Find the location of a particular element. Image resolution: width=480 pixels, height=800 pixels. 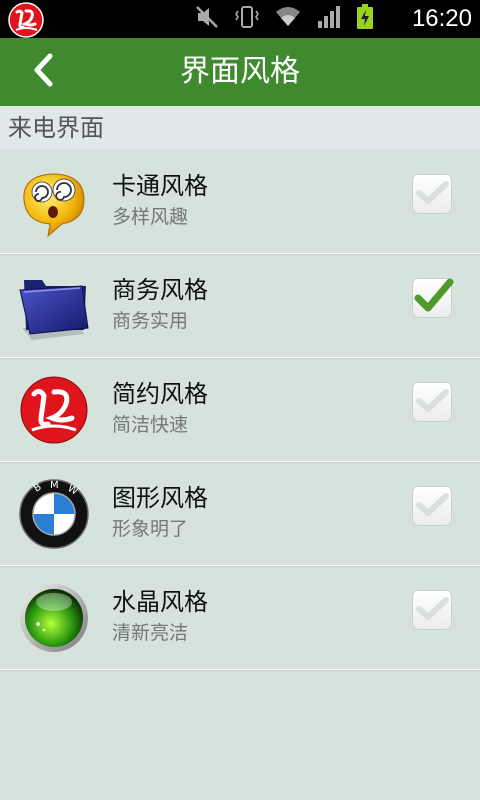

style-description: 清新亮洁 is located at coordinates (150, 633).